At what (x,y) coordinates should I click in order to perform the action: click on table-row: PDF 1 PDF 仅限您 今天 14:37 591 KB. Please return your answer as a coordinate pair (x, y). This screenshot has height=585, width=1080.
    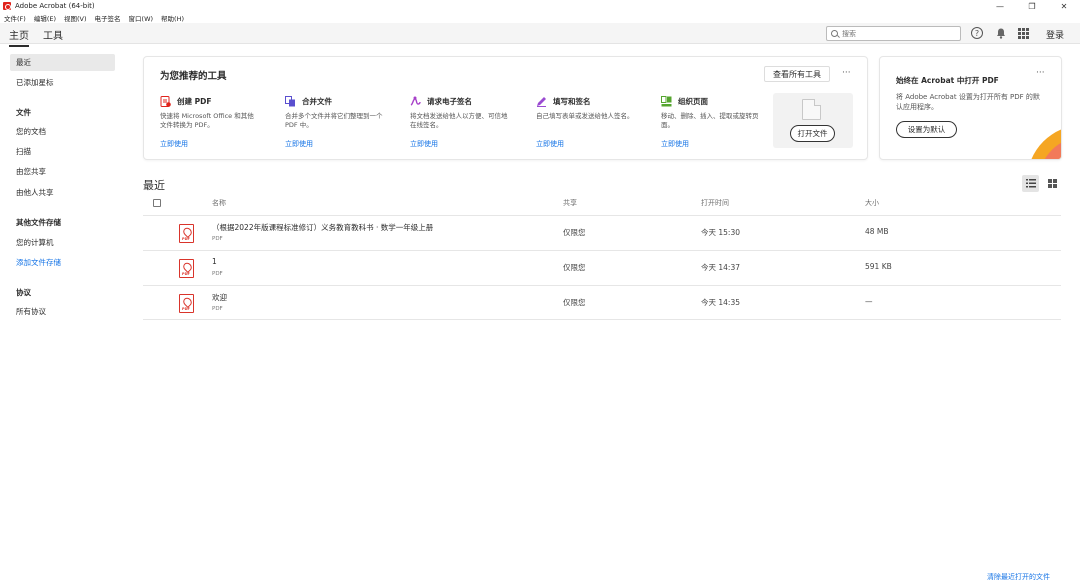
    Looking at the image, I should click on (602, 267).